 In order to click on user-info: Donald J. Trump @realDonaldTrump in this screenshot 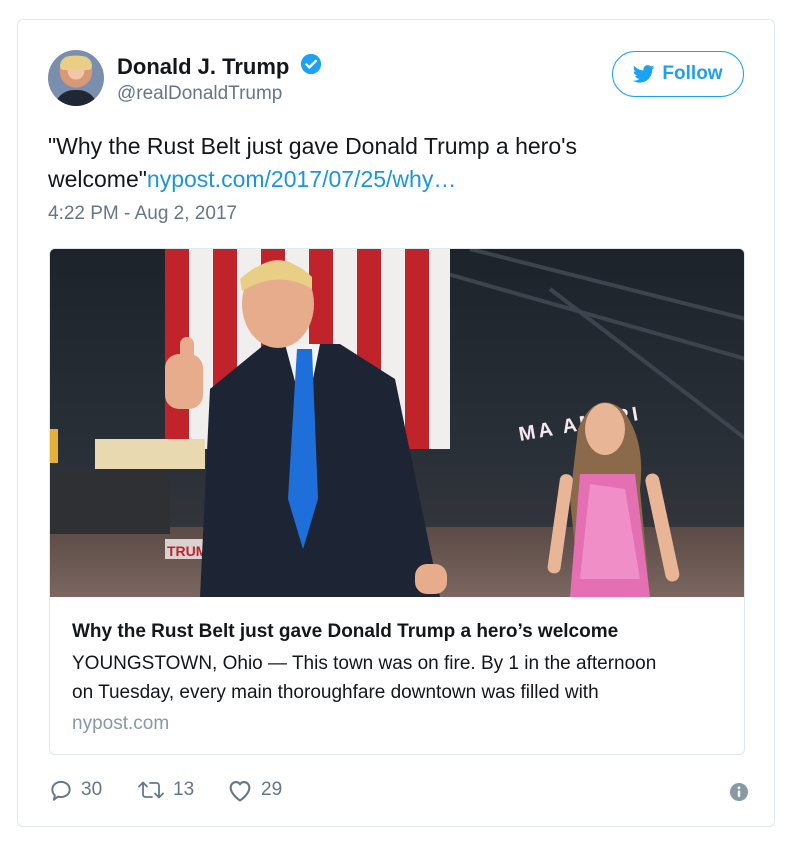, I will do `click(219, 79)`.